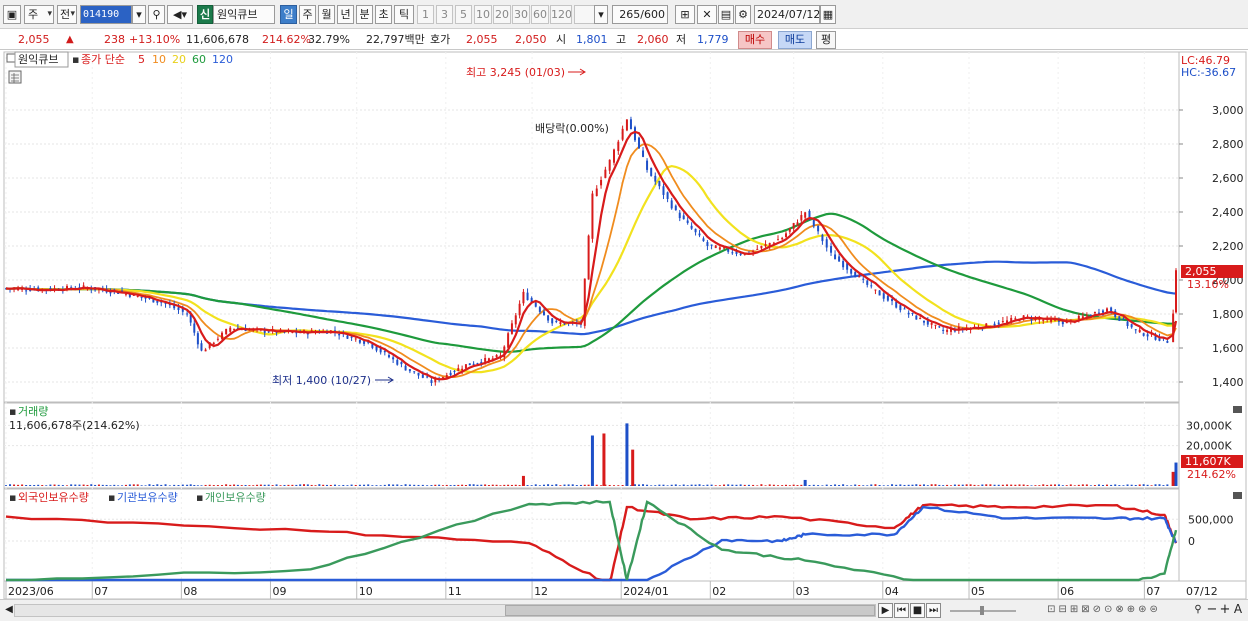  Describe the element at coordinates (141, 59) in the screenshot. I see `legend-ma-5: 5` at that location.